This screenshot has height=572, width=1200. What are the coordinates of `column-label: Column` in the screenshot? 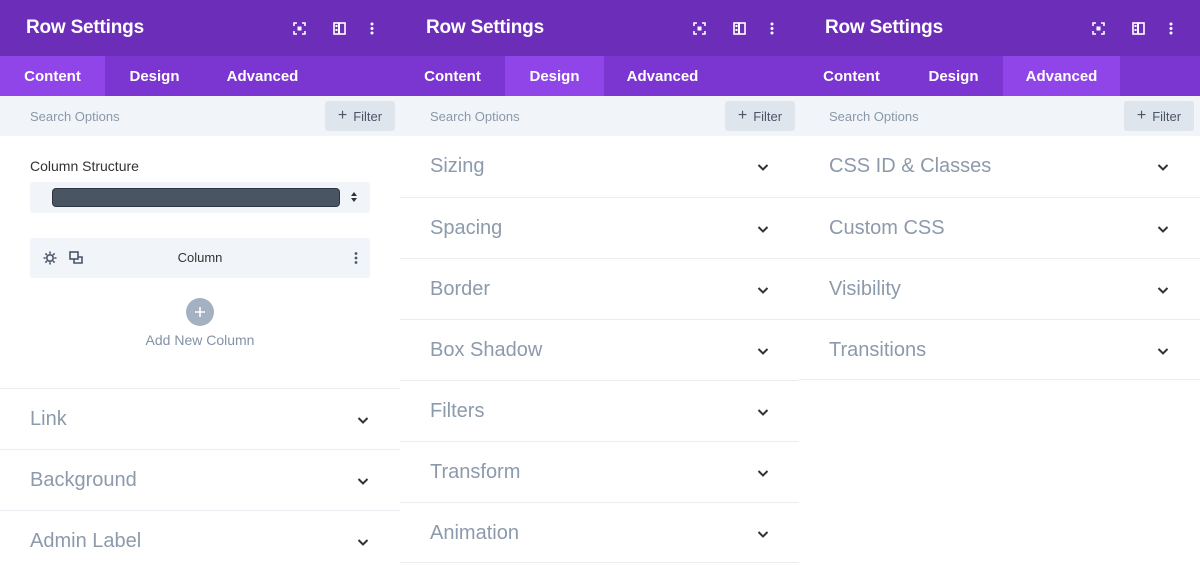 It's located at (200, 257).